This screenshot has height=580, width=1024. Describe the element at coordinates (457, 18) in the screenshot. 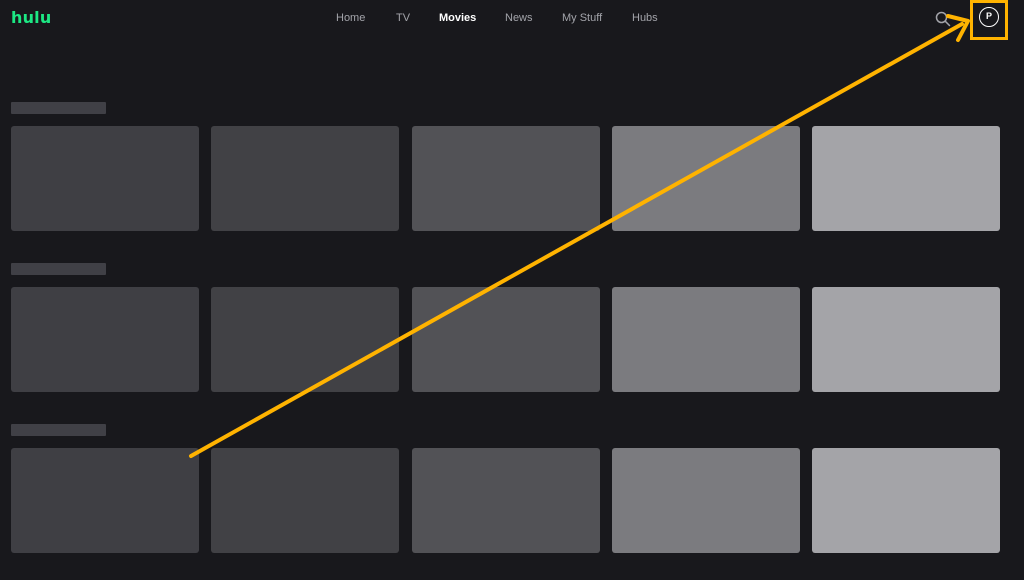

I see `nav-item-movies: Movies` at that location.